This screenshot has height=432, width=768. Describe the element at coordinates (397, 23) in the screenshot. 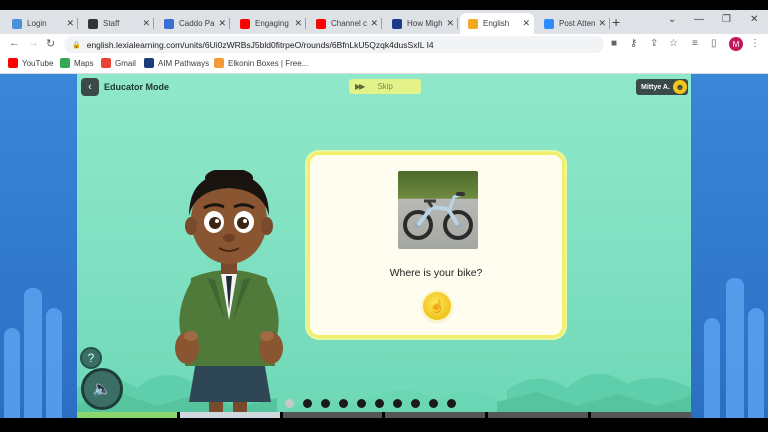

I see `video-icon` at that location.